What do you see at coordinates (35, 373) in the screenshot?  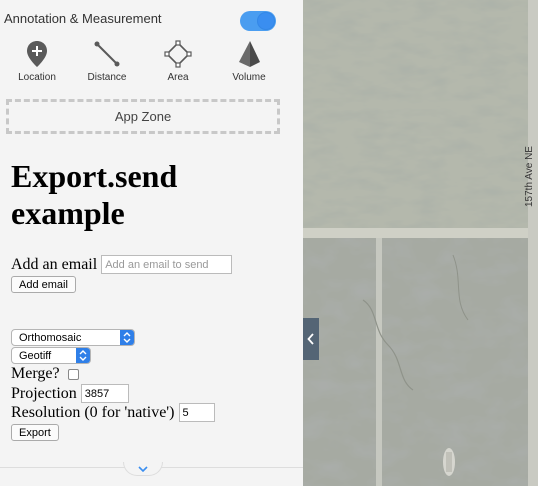 I see `merge-label: Merge?` at bounding box center [35, 373].